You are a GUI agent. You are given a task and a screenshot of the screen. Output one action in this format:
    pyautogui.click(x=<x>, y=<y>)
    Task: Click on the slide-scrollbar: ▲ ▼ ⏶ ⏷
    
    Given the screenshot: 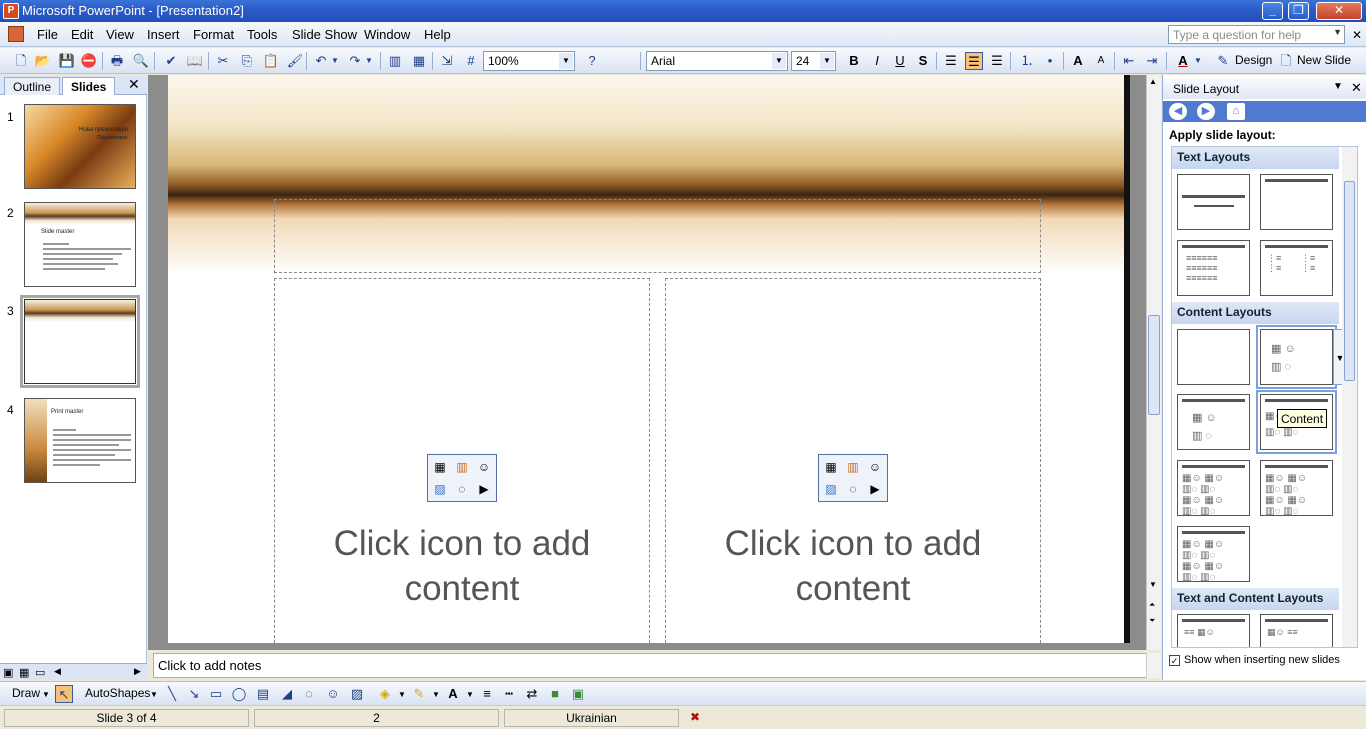 What is the action you would take?
    pyautogui.click(x=1153, y=362)
    